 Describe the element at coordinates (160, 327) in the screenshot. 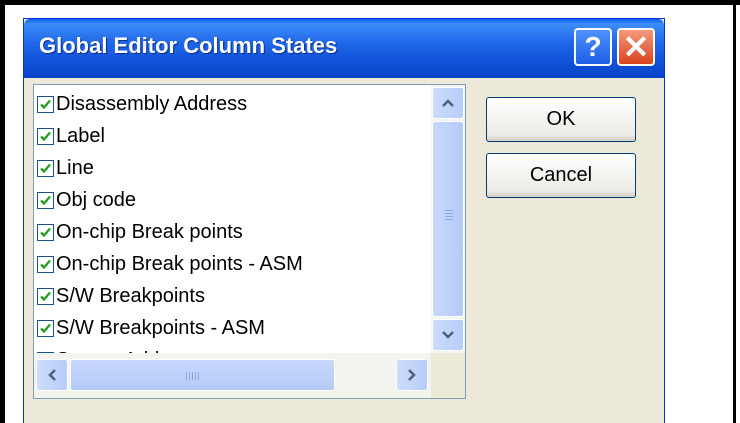

I see `item-label: S/W Breakpoints - ASM` at that location.